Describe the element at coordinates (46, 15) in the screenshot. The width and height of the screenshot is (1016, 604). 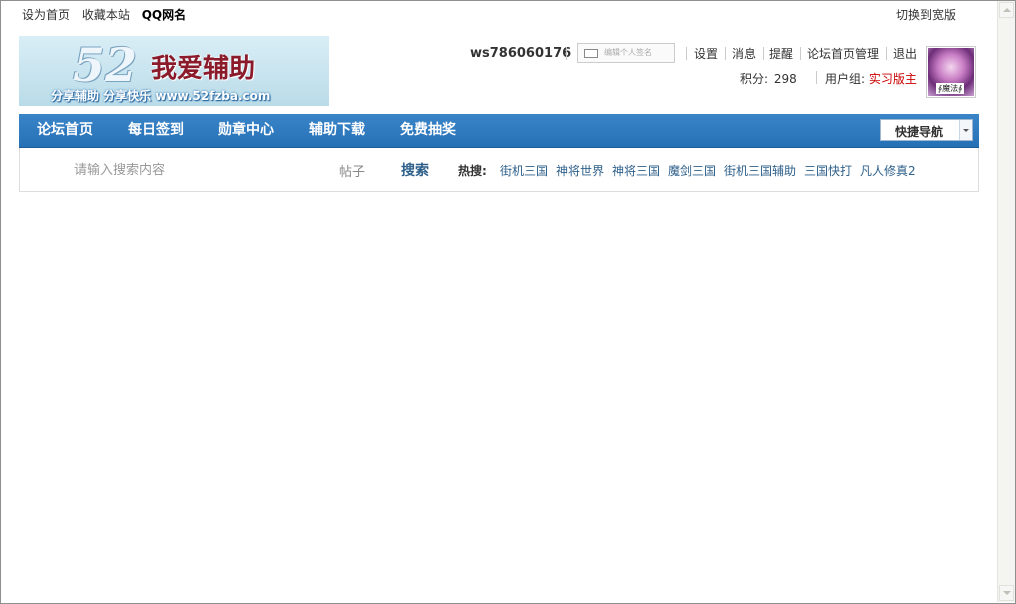
I see `set-homepage-link: 设为首页` at that location.